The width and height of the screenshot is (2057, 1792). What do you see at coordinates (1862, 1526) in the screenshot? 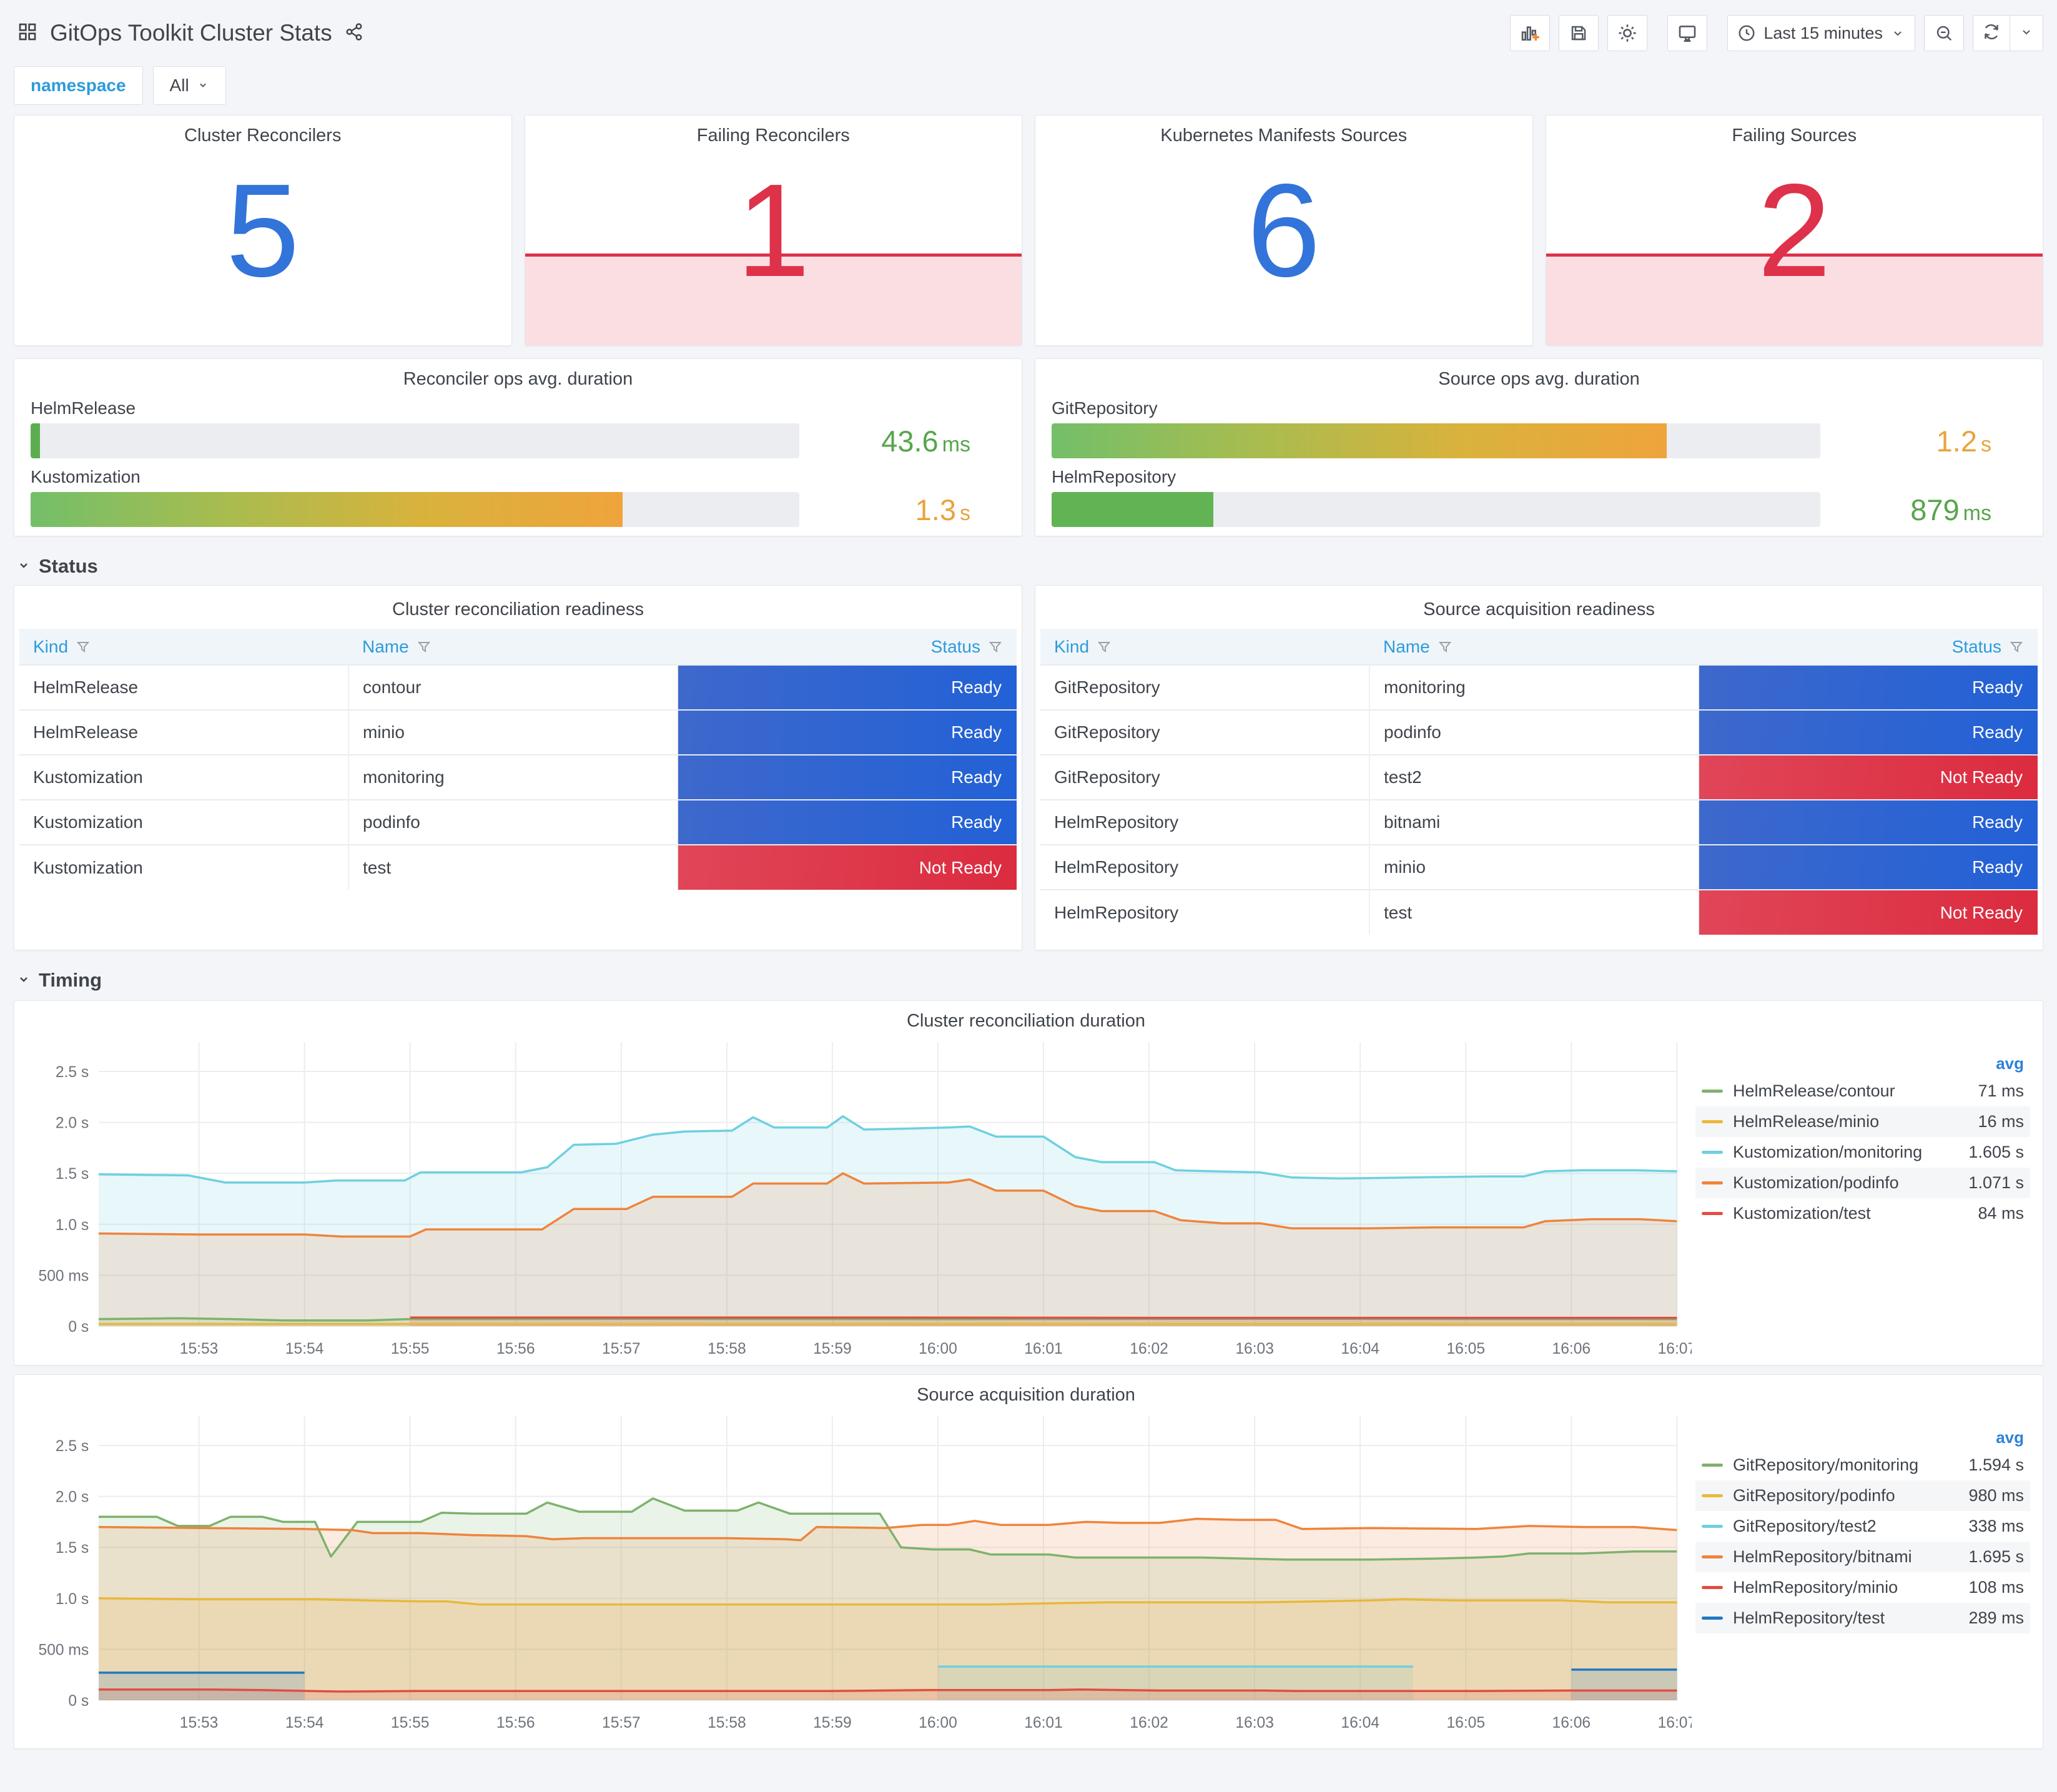
I see `legend-item: GitRepository/test2 338 ms` at bounding box center [1862, 1526].